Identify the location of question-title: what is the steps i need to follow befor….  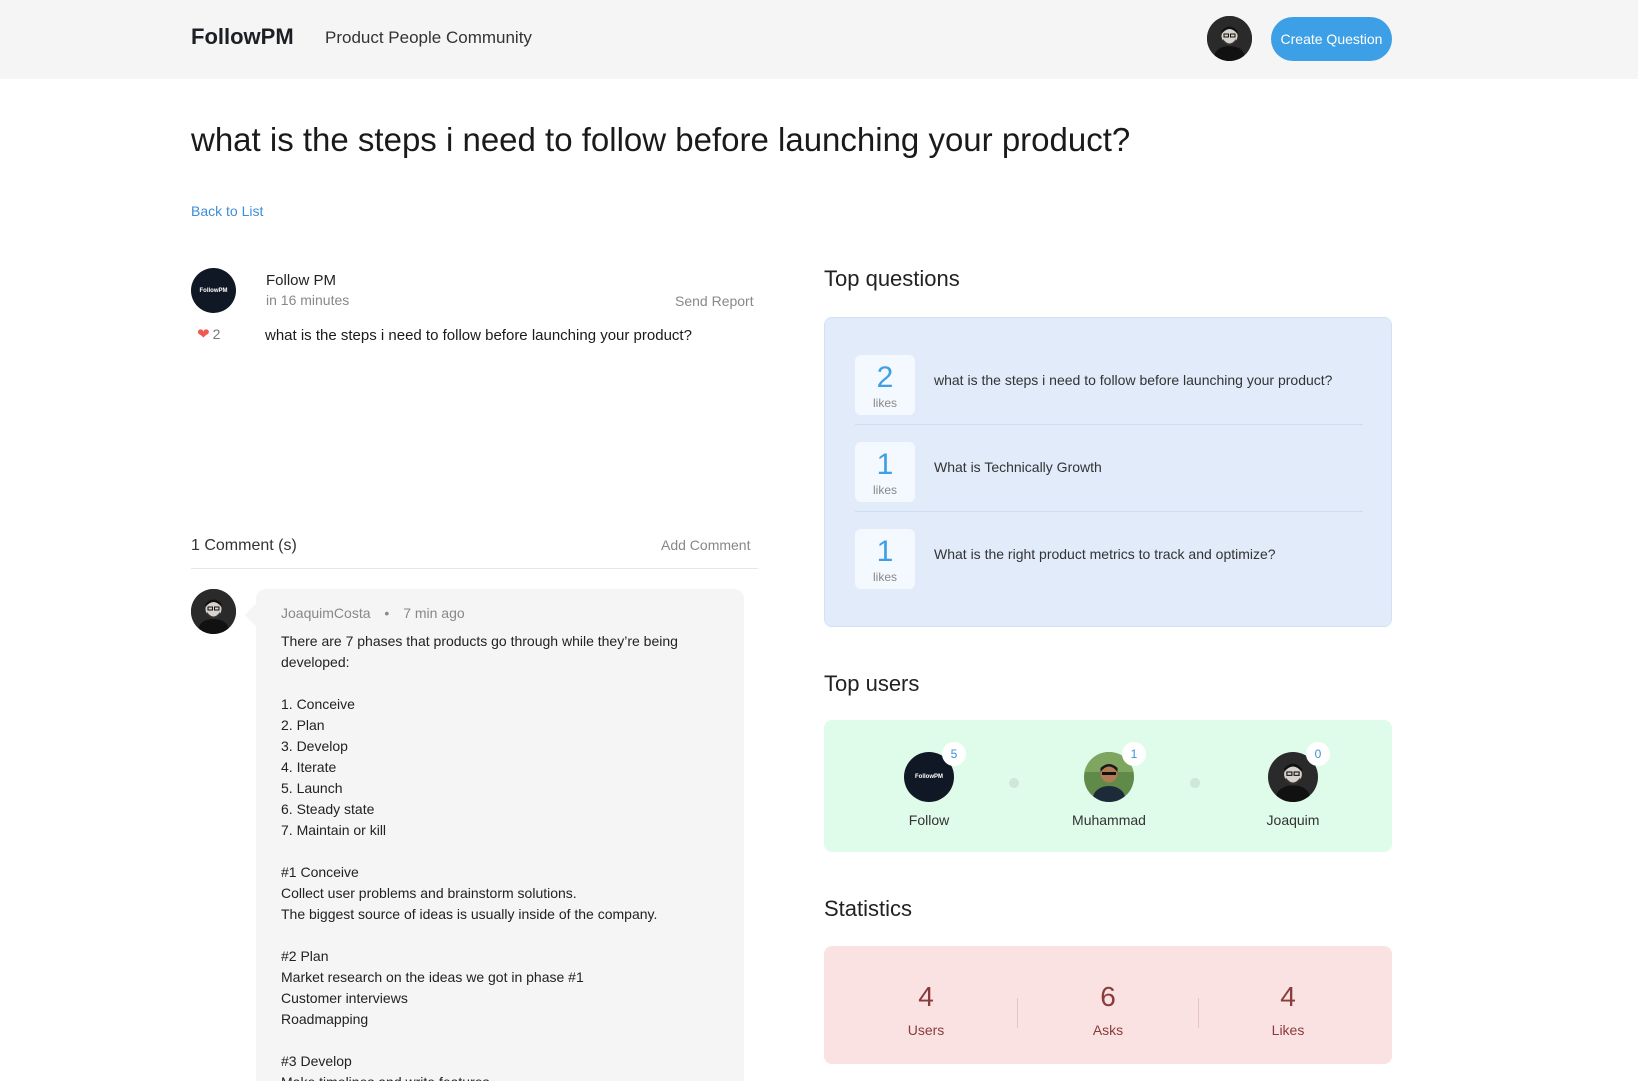
(661, 139).